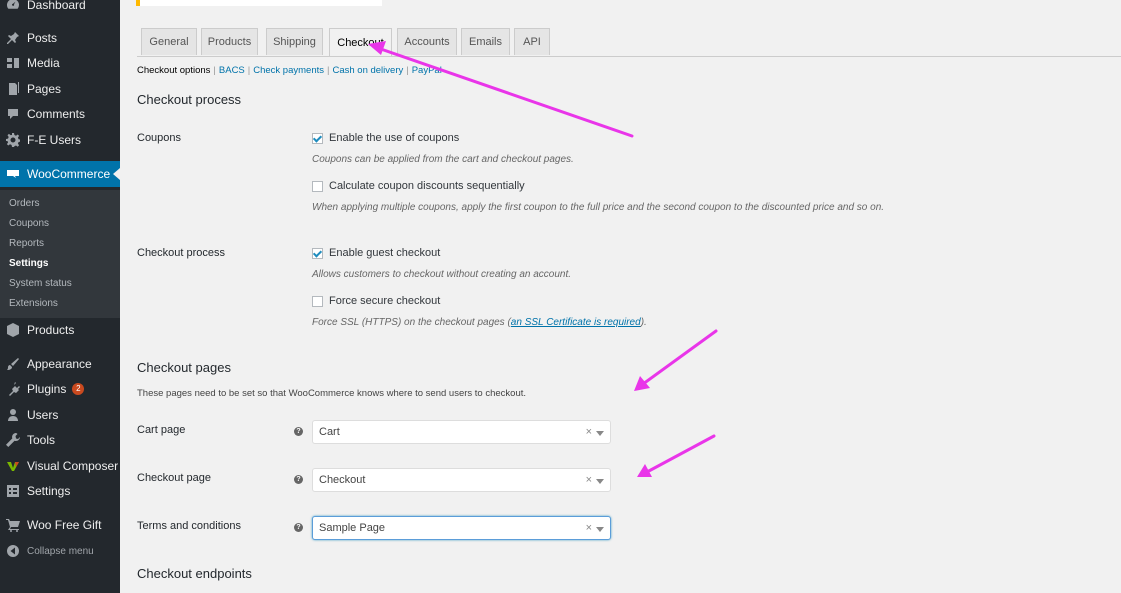 The height and width of the screenshot is (593, 1121). Describe the element at coordinates (13, 114) in the screenshot. I see `comment-icon` at that location.